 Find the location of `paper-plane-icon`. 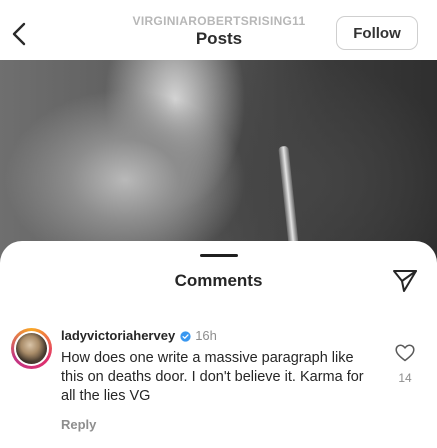

paper-plane-icon is located at coordinates (405, 281).